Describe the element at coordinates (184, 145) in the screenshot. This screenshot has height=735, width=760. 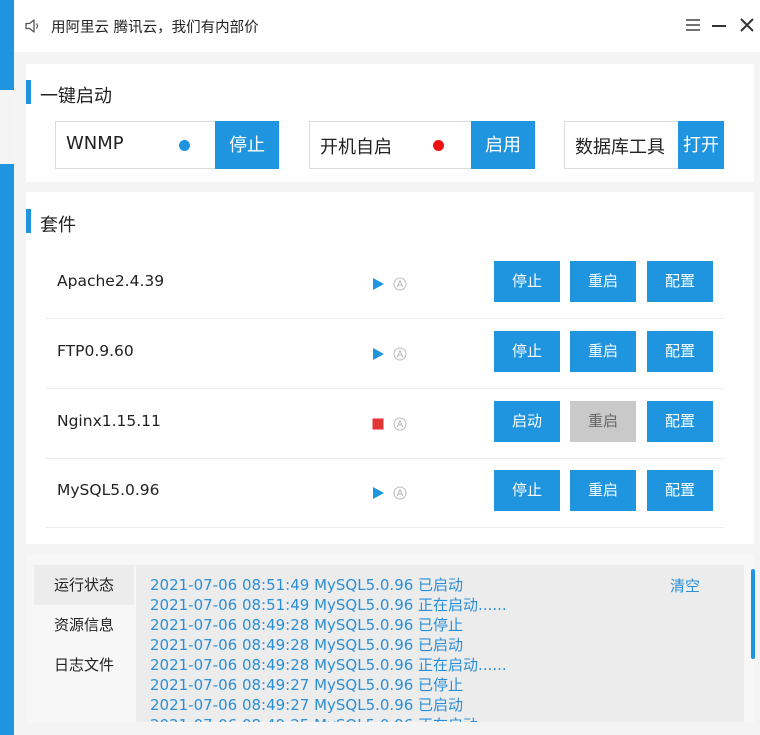
I see `wnmp-status-dot` at that location.